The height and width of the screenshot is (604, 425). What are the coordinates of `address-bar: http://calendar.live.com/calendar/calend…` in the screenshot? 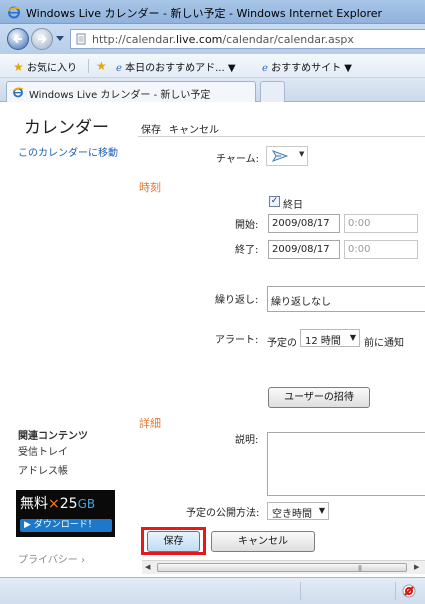 It's located at (247, 39).